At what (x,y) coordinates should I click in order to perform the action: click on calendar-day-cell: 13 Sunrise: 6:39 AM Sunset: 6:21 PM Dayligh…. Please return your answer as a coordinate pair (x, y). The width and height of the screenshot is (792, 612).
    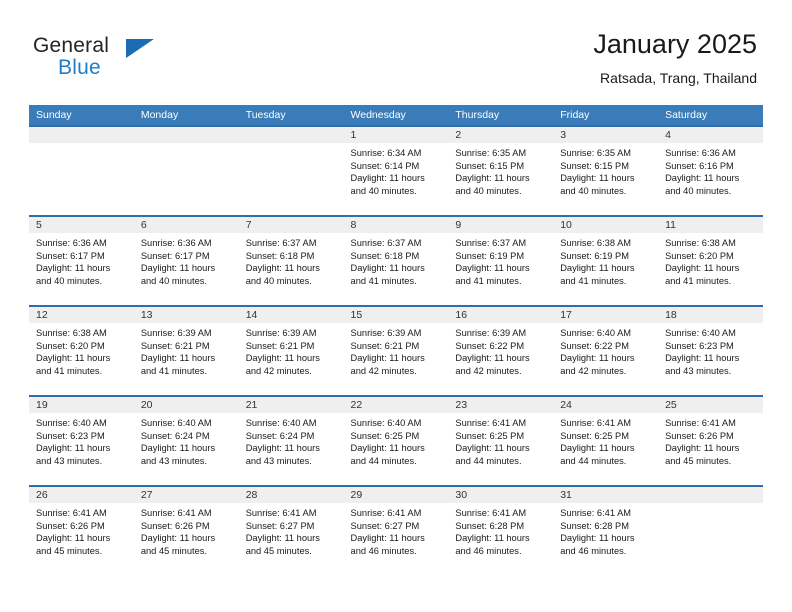
    Looking at the image, I should click on (186, 350).